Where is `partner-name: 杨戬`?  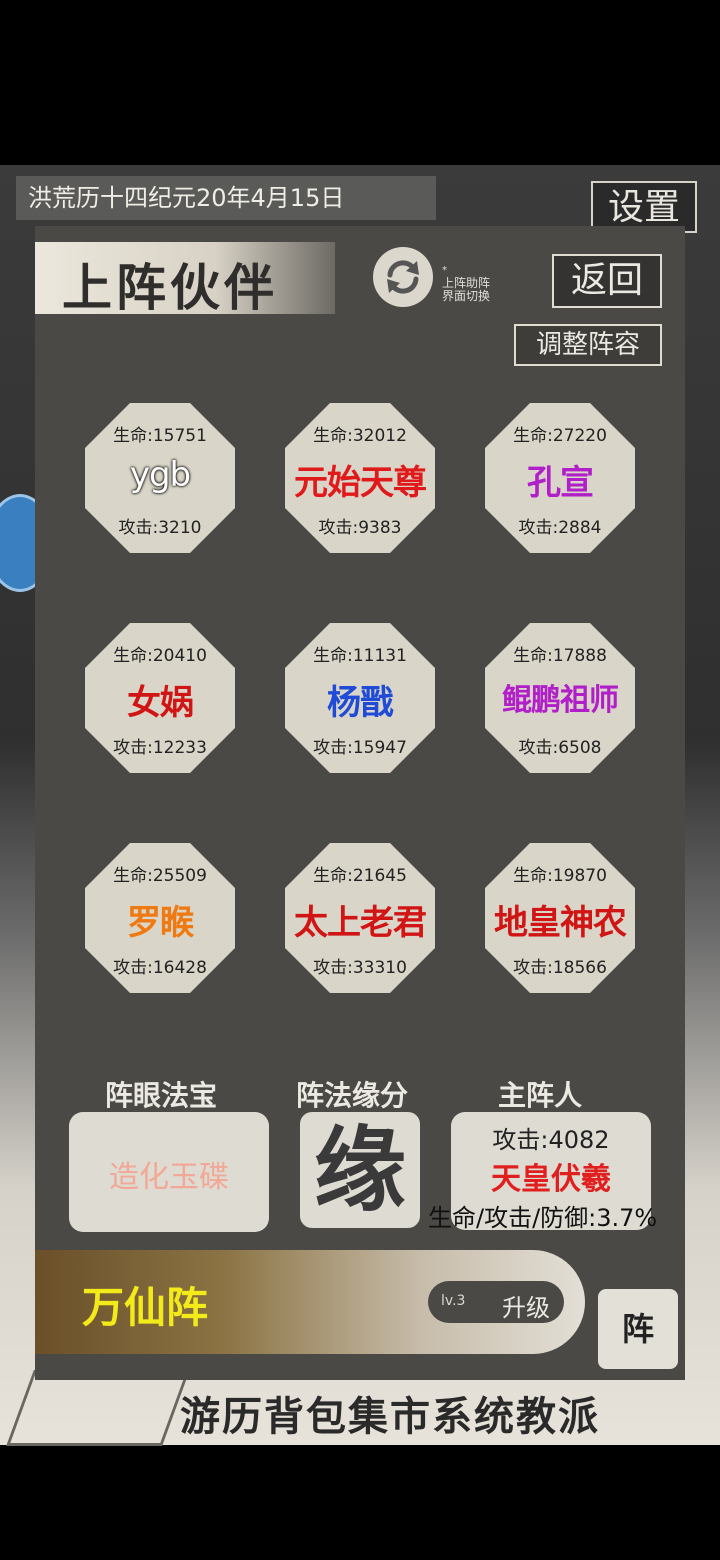
partner-name: 杨戬 is located at coordinates (360, 703).